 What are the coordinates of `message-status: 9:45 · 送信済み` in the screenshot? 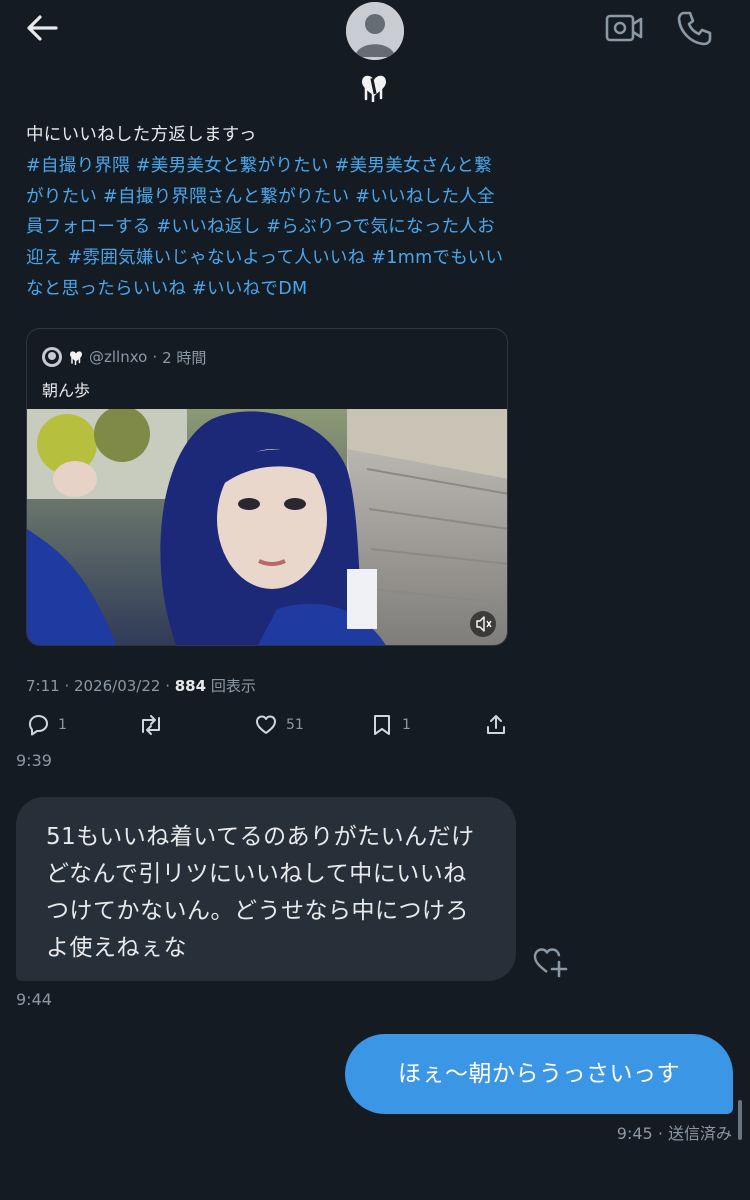 It's located at (674, 1132).